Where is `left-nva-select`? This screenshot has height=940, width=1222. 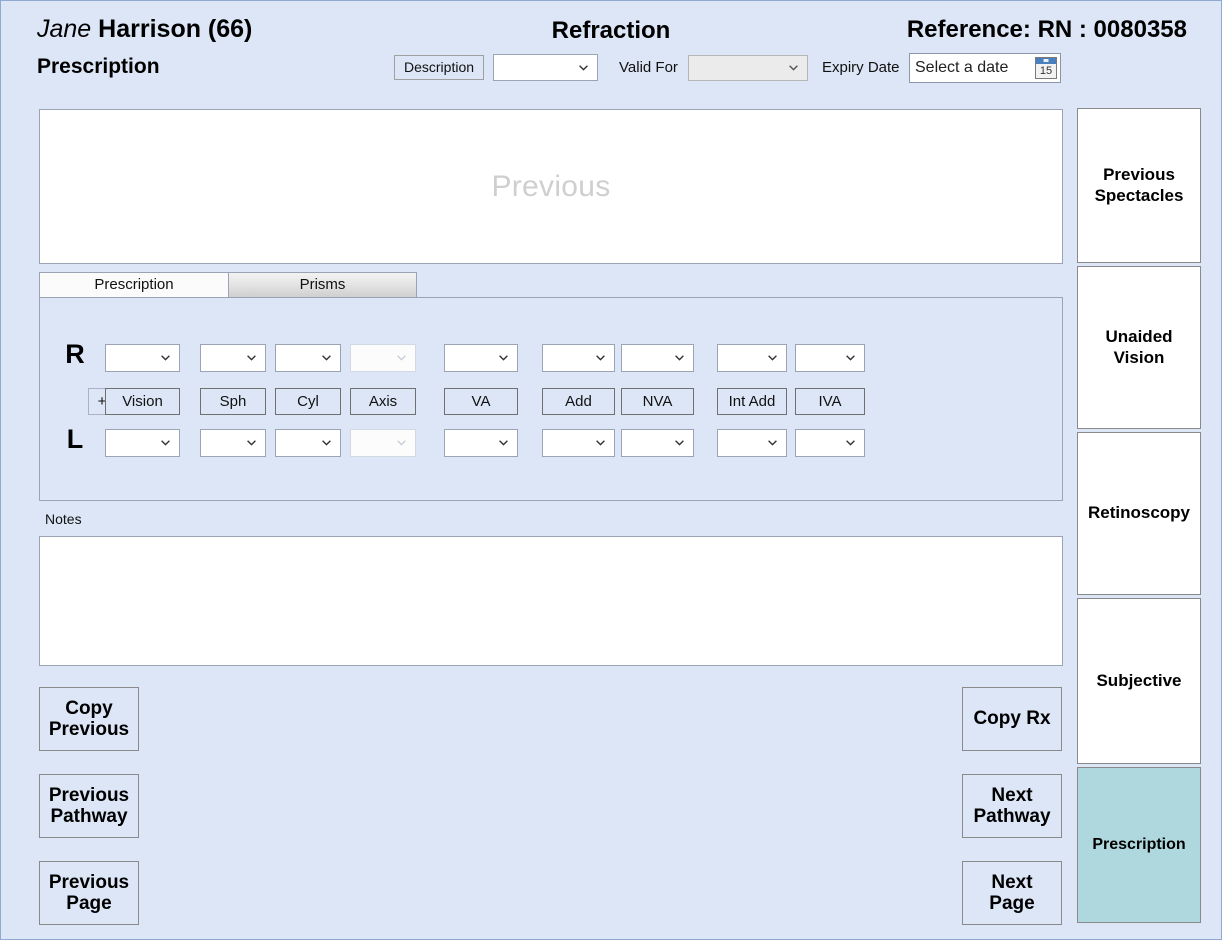 left-nva-select is located at coordinates (657, 443).